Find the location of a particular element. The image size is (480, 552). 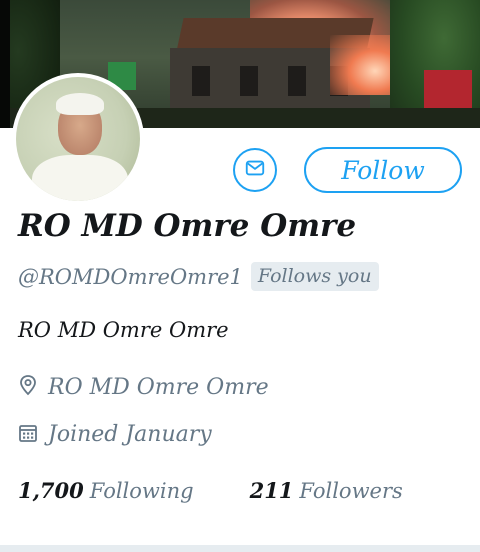

avatar-photo is located at coordinates (78, 139).